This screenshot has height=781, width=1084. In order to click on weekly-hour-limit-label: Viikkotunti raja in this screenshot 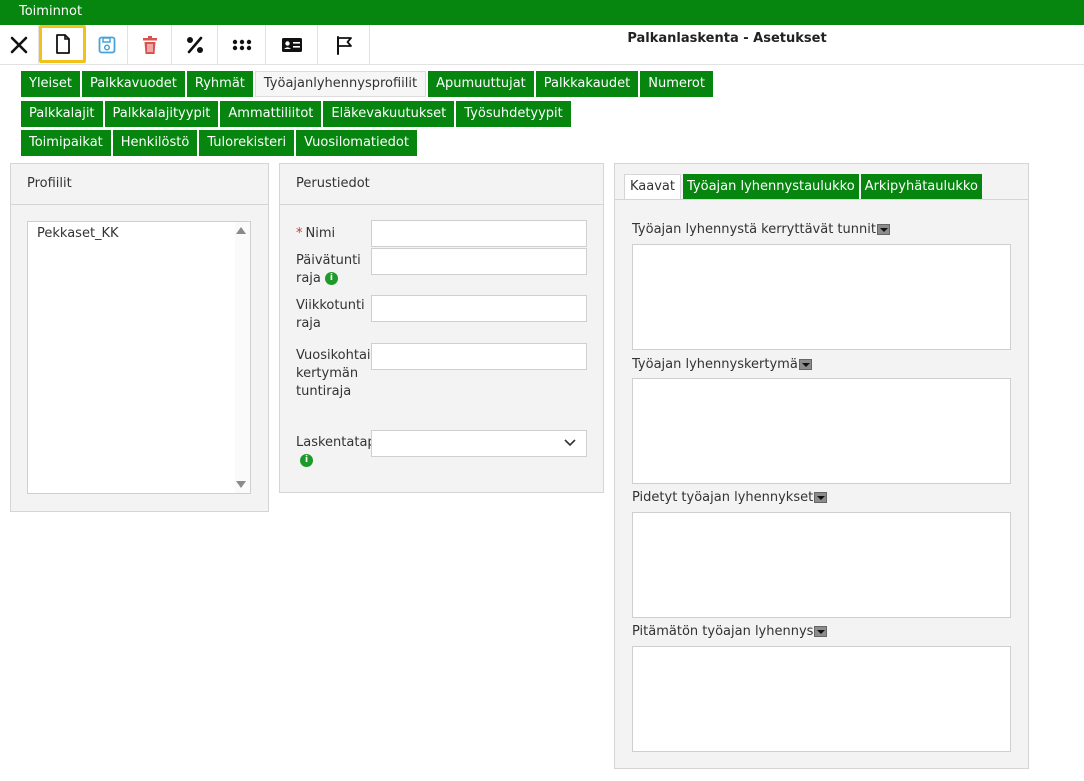, I will do `click(330, 314)`.